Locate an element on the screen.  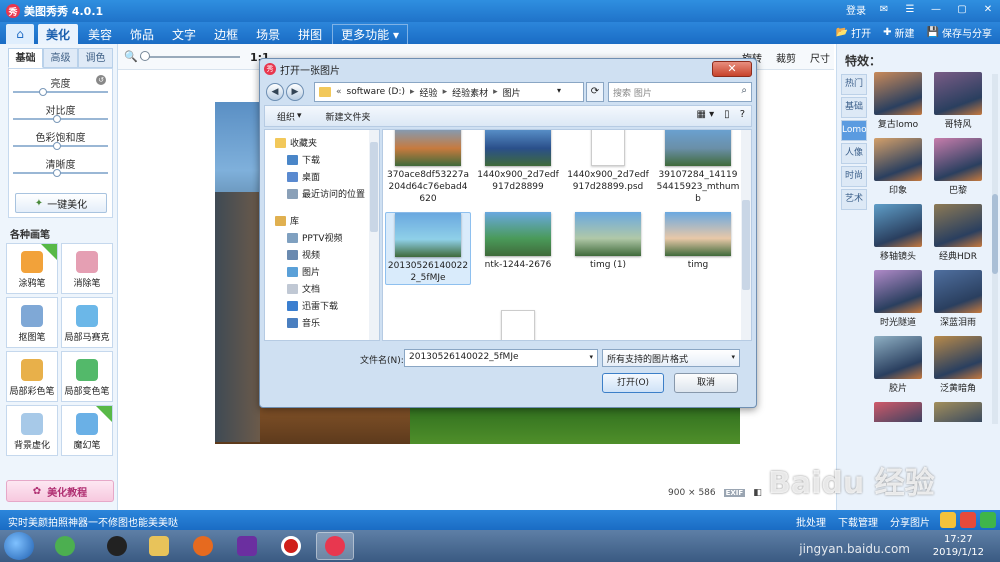
taskbar-app-meitu is located at coordinates (335, 546).